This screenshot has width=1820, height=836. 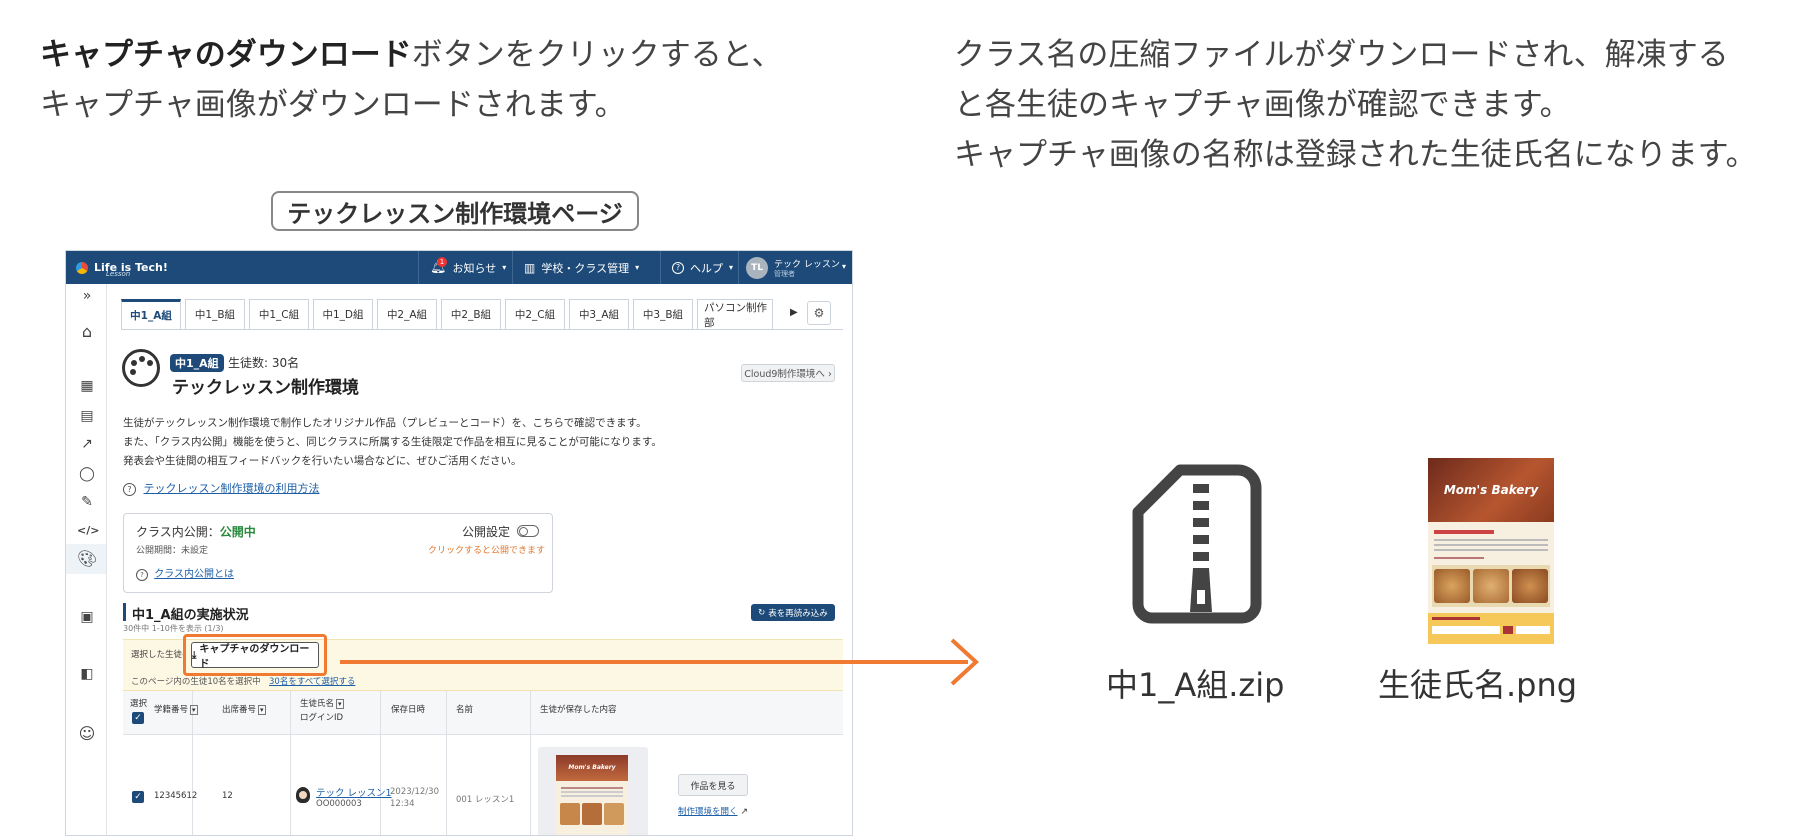 I want to click on refresh-icon: ↻, so click(x=762, y=612).